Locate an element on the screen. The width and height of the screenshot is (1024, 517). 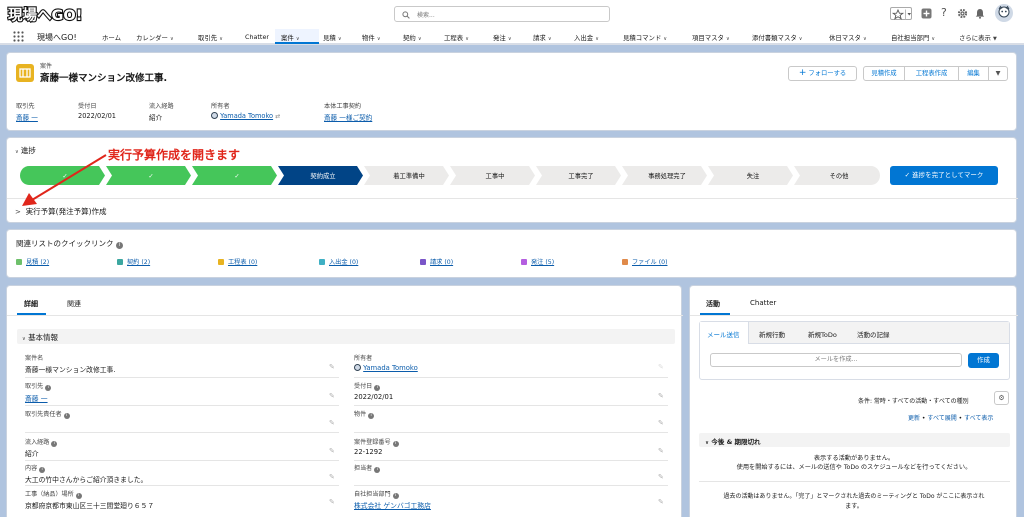
nav-item-properties: 物件 ∨ is located at coordinates (371, 37).